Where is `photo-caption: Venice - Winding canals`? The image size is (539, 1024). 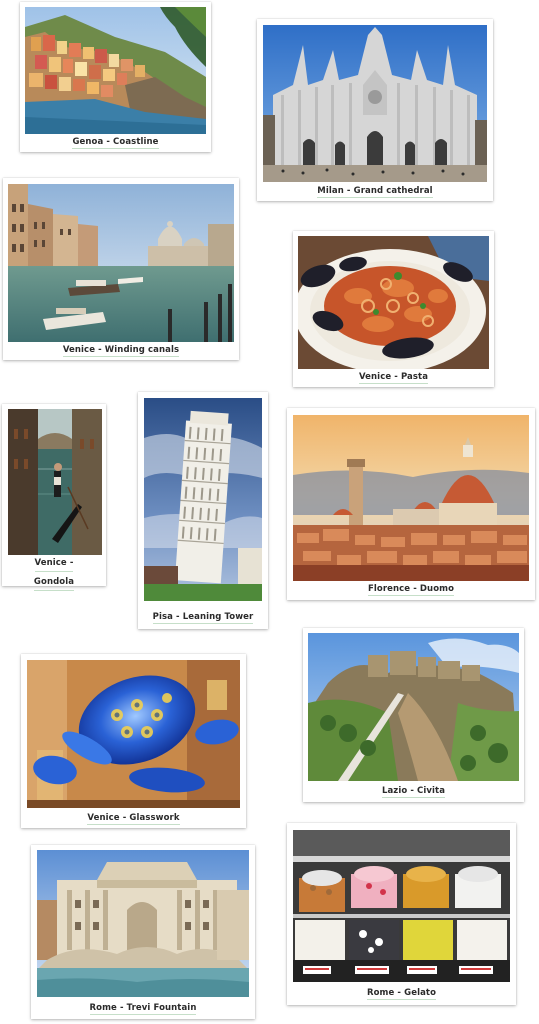
photo-caption: Venice - Winding canals is located at coordinates (121, 351).